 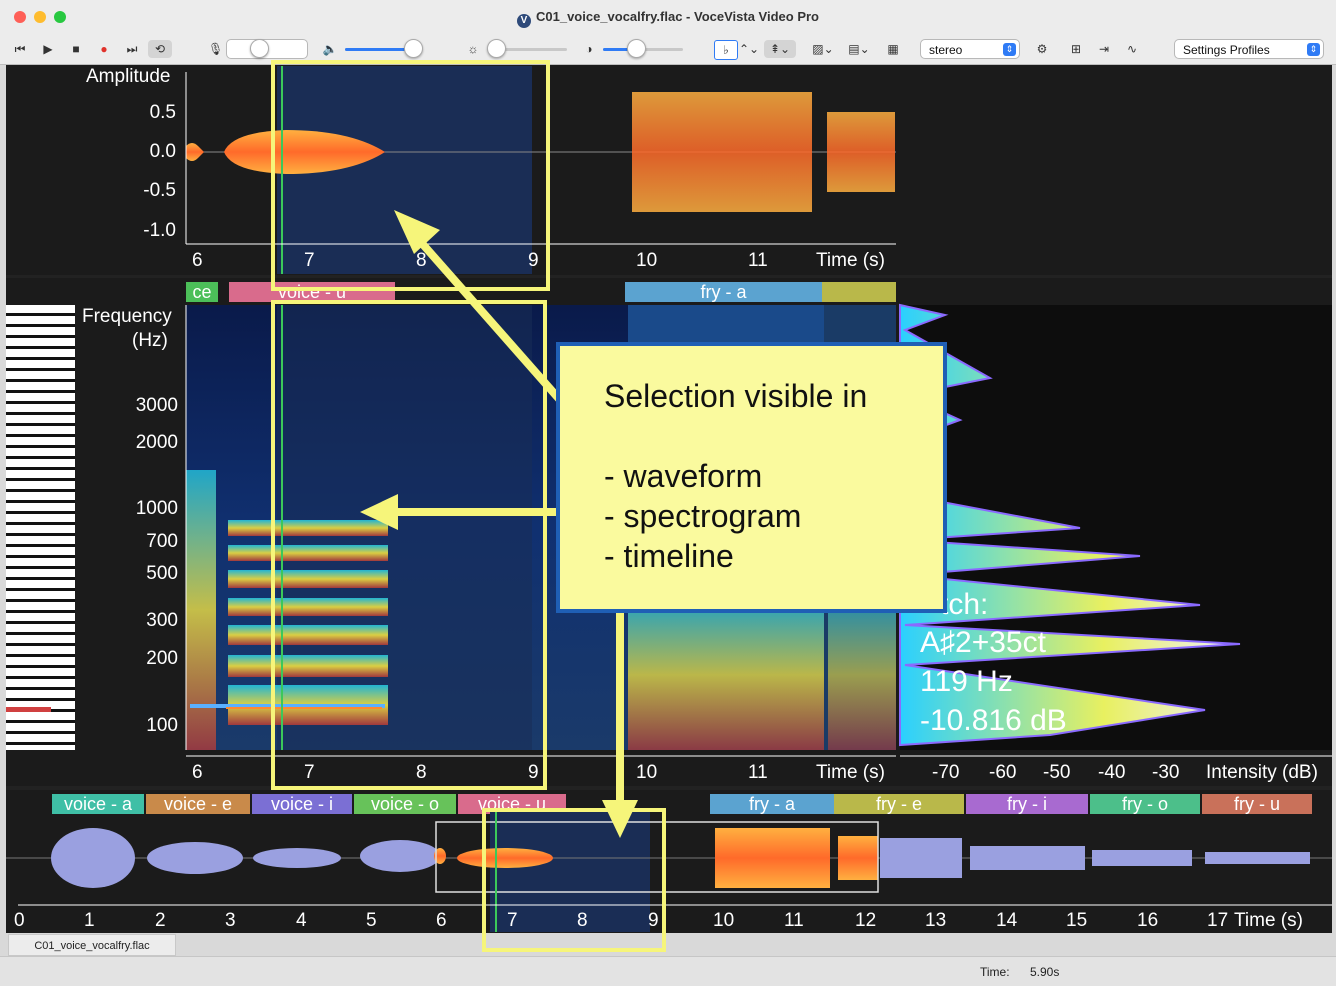 What do you see at coordinates (301, 920) in the screenshot?
I see `timeline-xtick: 4` at bounding box center [301, 920].